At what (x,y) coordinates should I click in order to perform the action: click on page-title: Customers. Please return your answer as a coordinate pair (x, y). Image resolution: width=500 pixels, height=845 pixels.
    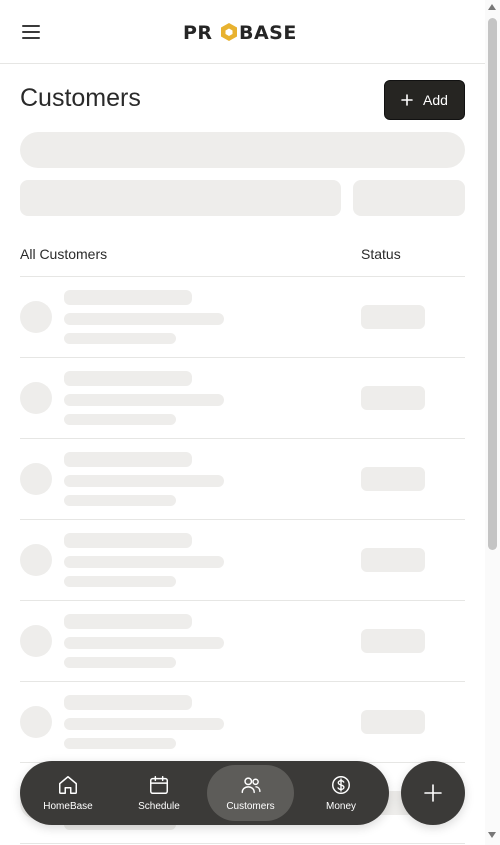
    Looking at the image, I should click on (80, 98).